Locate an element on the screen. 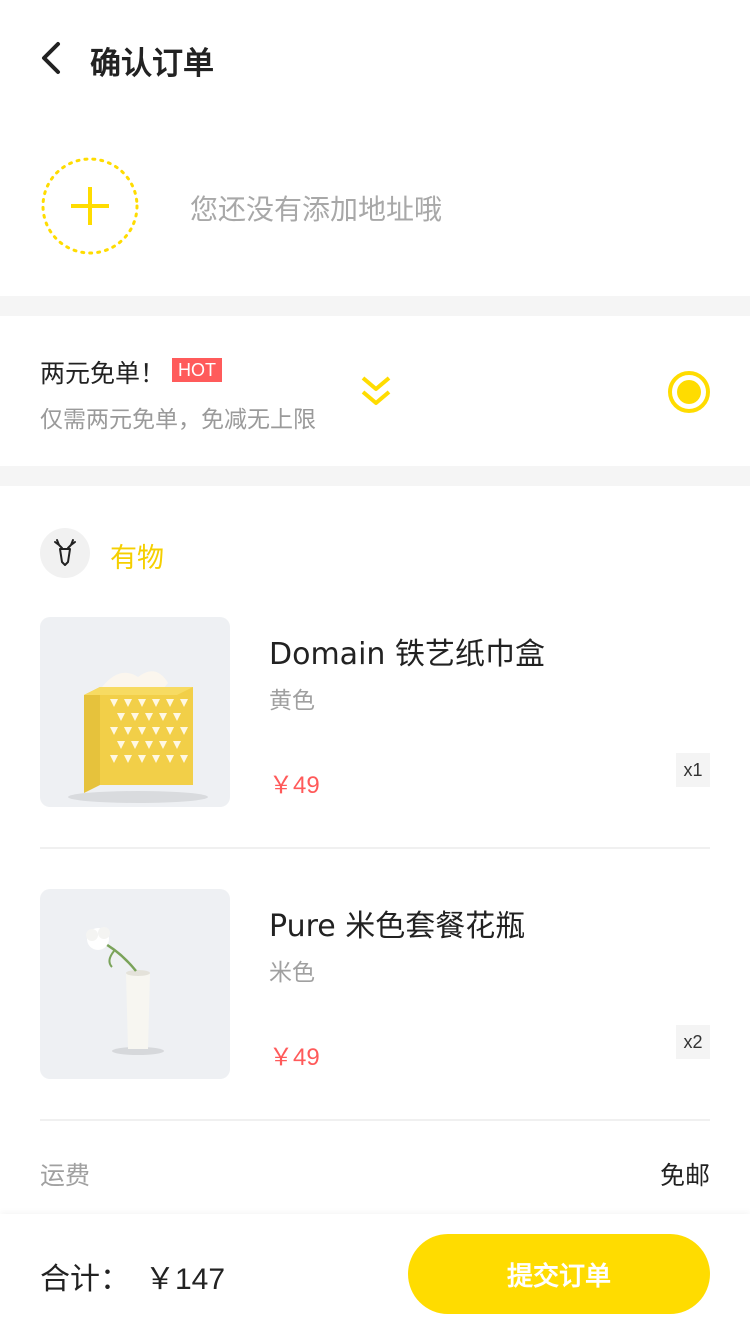 Image resolution: width=750 pixels, height=1334 pixels. add-address-icon is located at coordinates (90, 206).